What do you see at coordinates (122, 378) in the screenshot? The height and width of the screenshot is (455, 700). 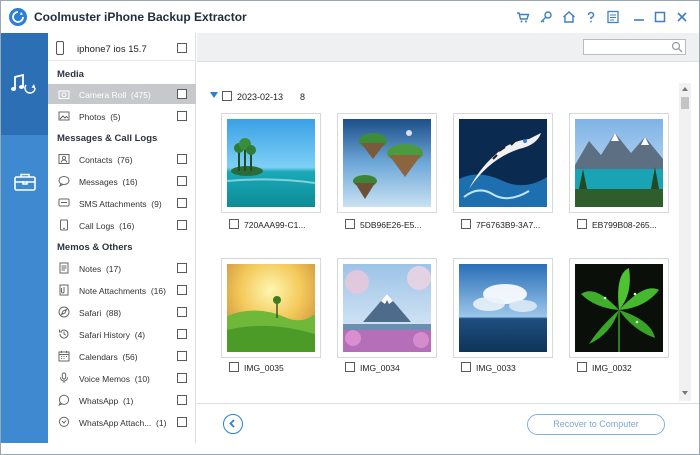 I see `category-voice-memos: Voice Memos (10)` at bounding box center [122, 378].